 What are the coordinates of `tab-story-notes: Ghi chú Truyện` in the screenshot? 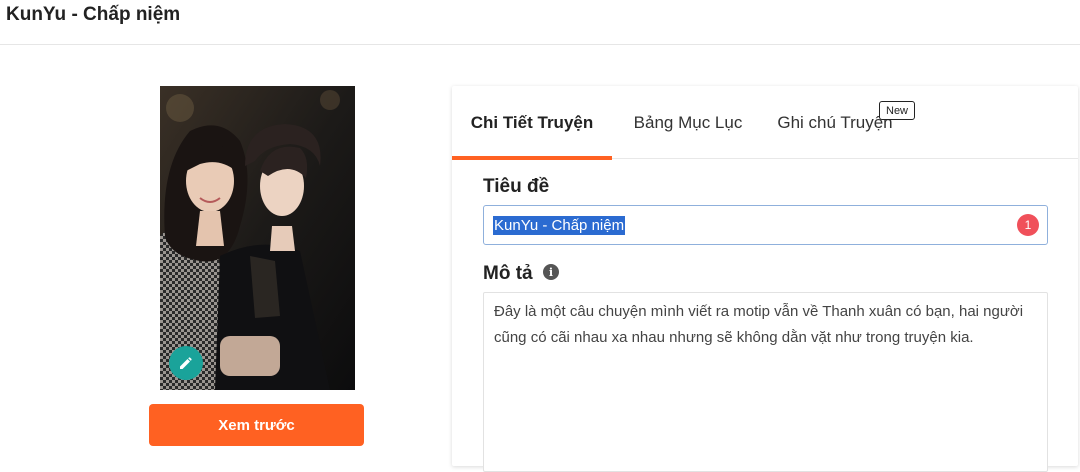 It's located at (835, 122).